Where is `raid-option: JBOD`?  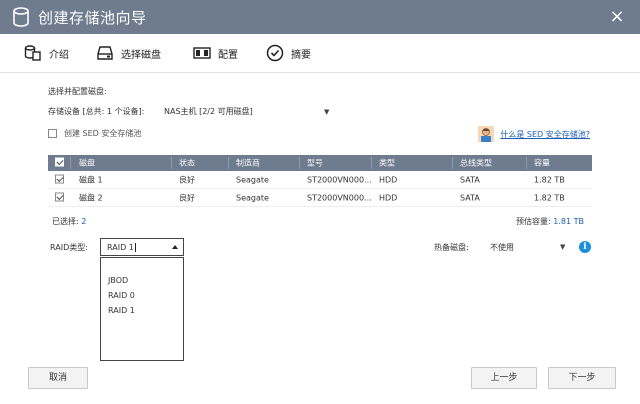
raid-option: JBOD is located at coordinates (118, 280).